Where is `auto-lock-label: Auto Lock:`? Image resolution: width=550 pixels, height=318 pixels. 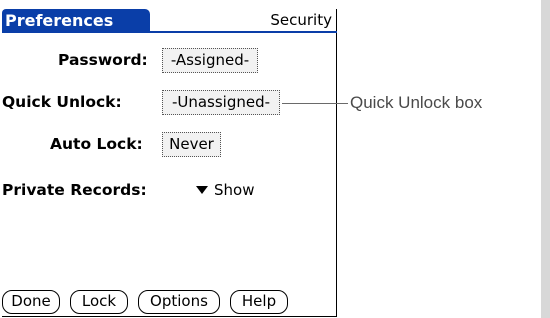 auto-lock-label: Auto Lock: is located at coordinates (96, 144).